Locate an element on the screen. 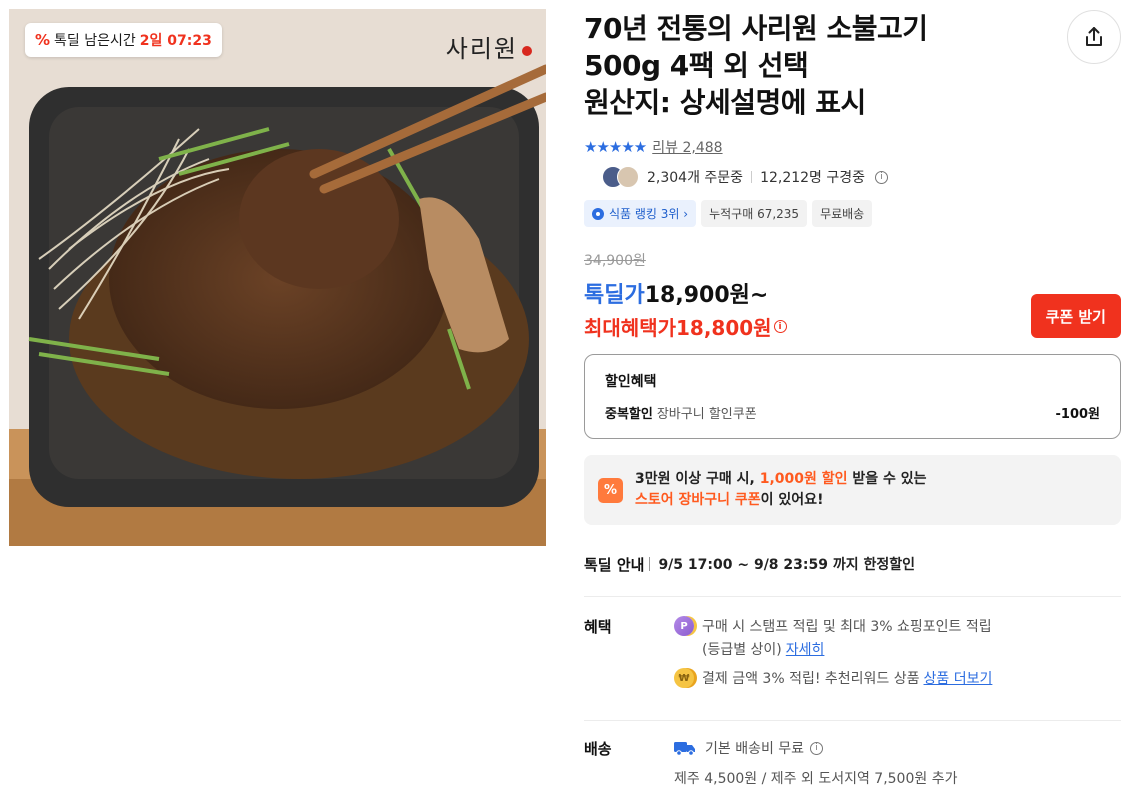 The width and height of the screenshot is (1128, 791). chevron-right-icon: › is located at coordinates (684, 213).